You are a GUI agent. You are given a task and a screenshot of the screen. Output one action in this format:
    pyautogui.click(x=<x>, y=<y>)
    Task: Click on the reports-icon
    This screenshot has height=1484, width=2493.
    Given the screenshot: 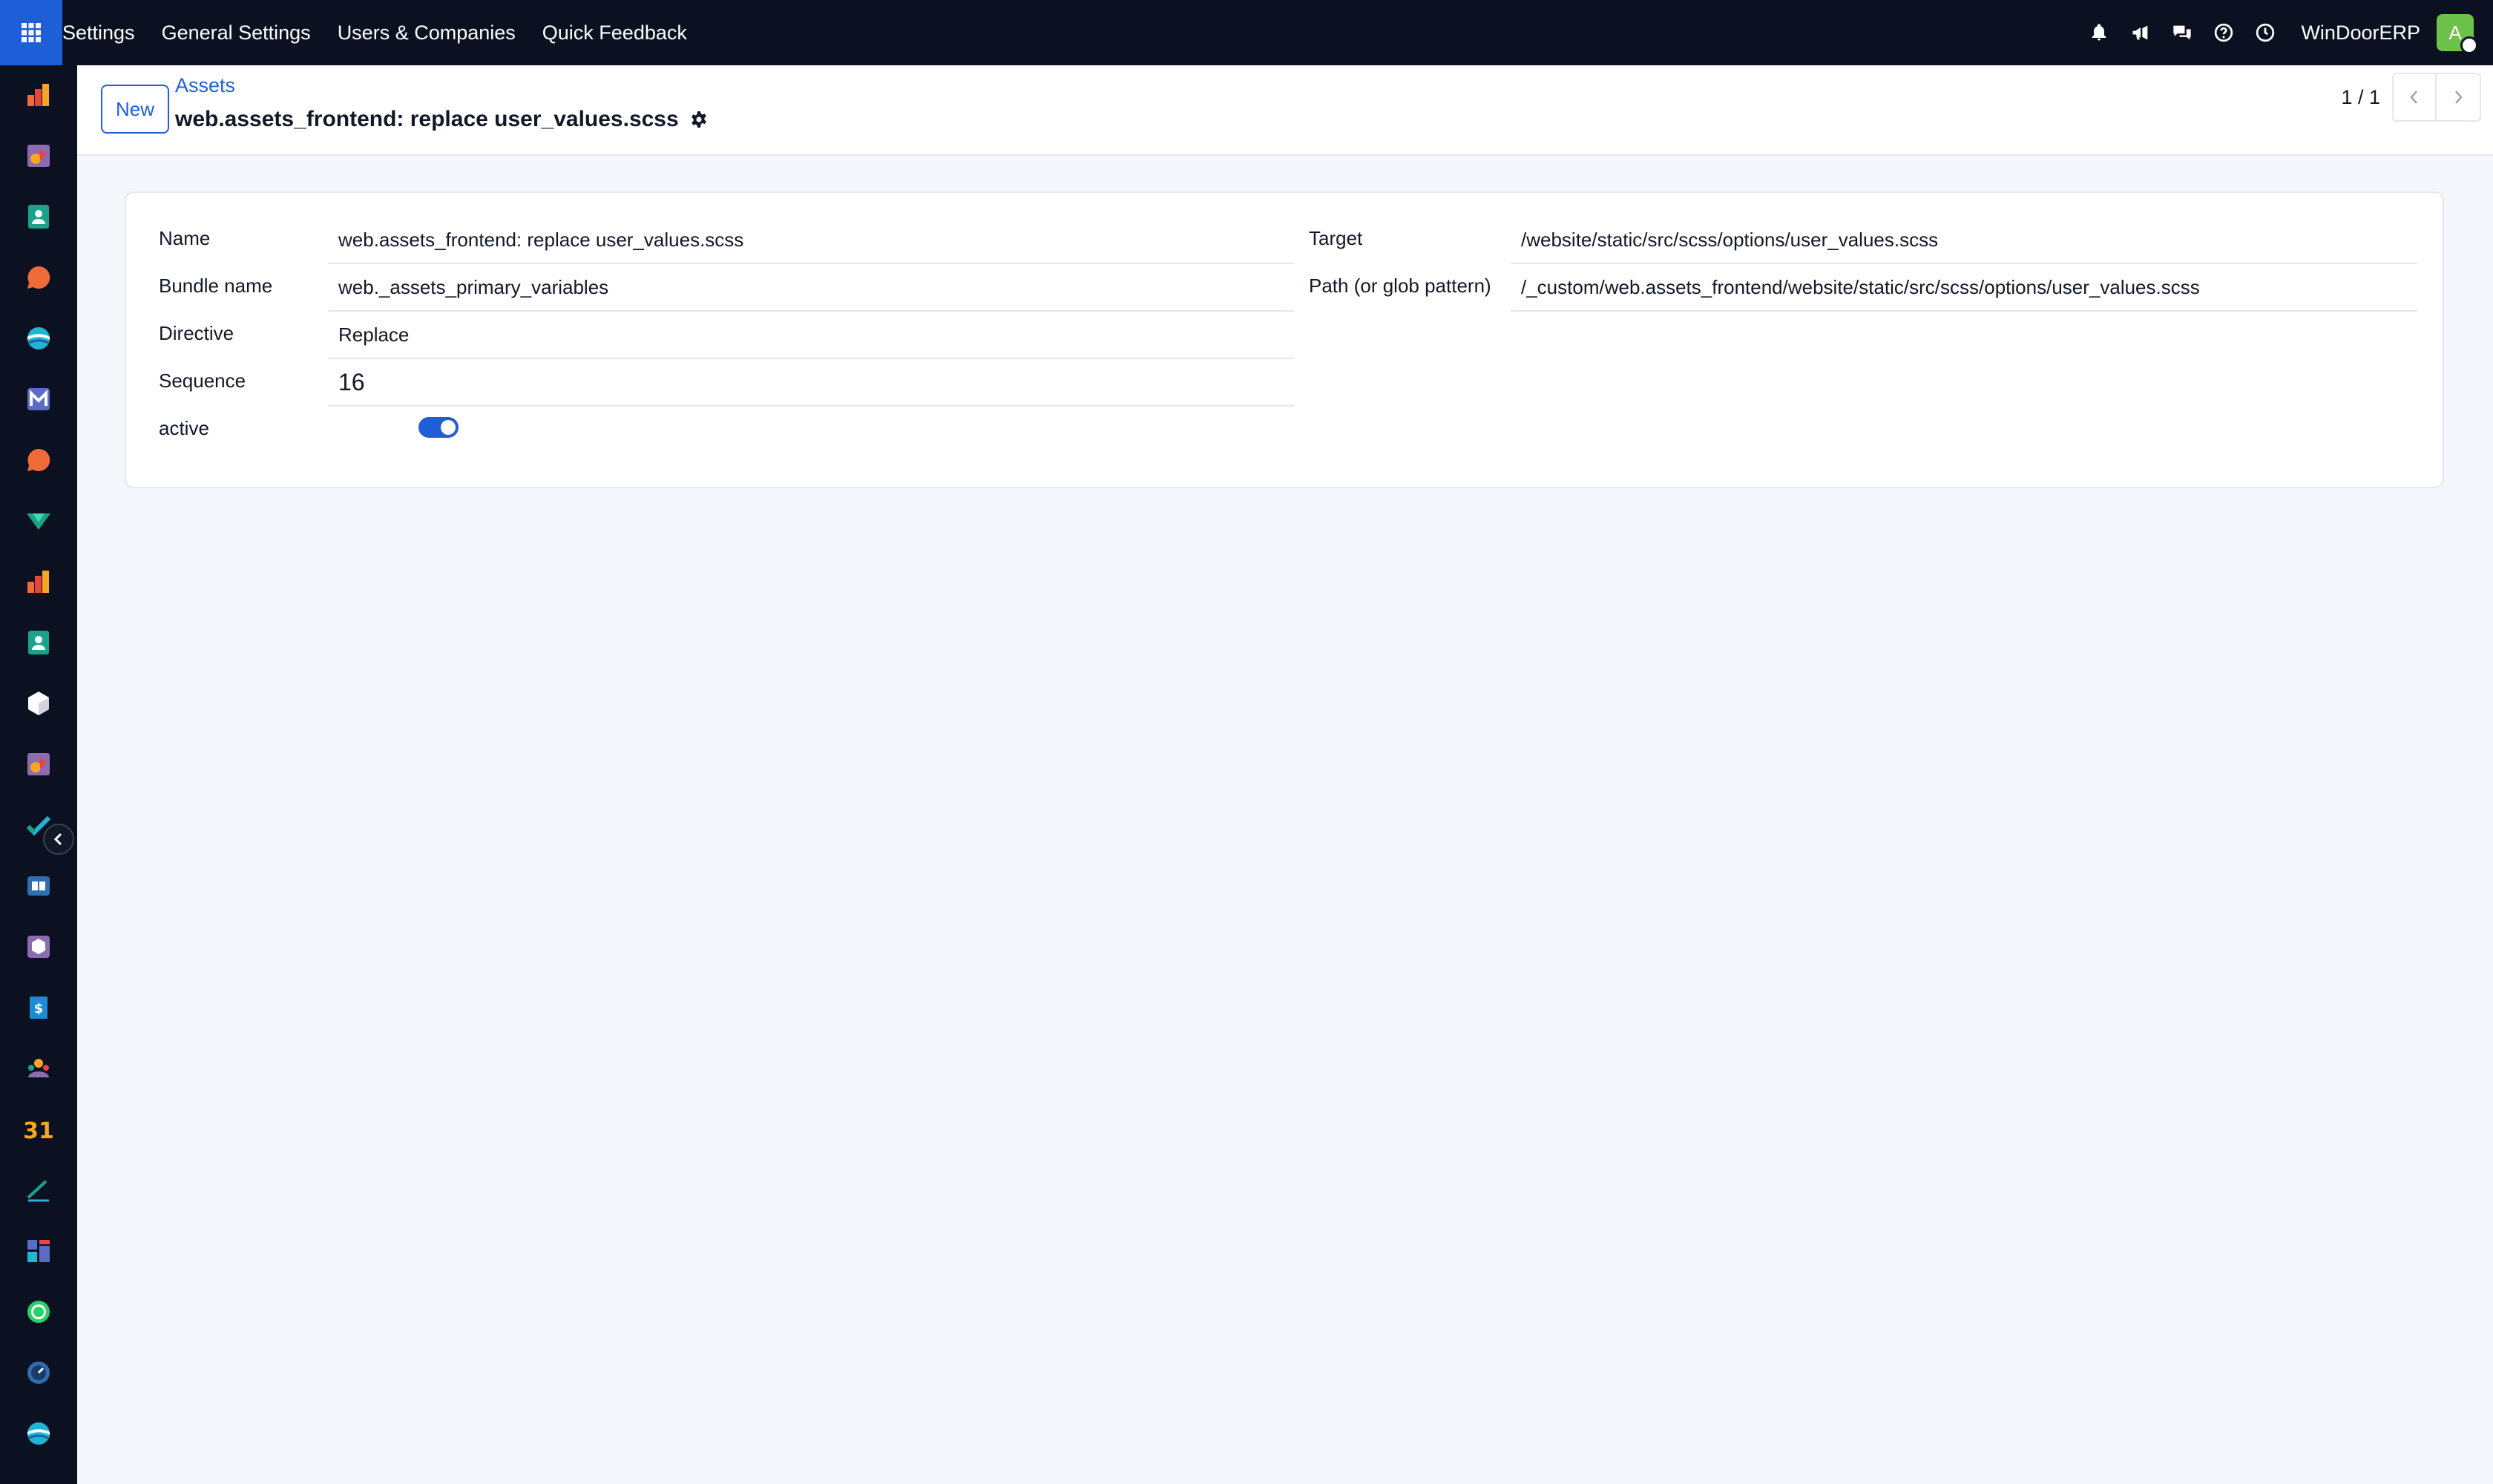 What is the action you would take?
    pyautogui.click(x=38, y=582)
    